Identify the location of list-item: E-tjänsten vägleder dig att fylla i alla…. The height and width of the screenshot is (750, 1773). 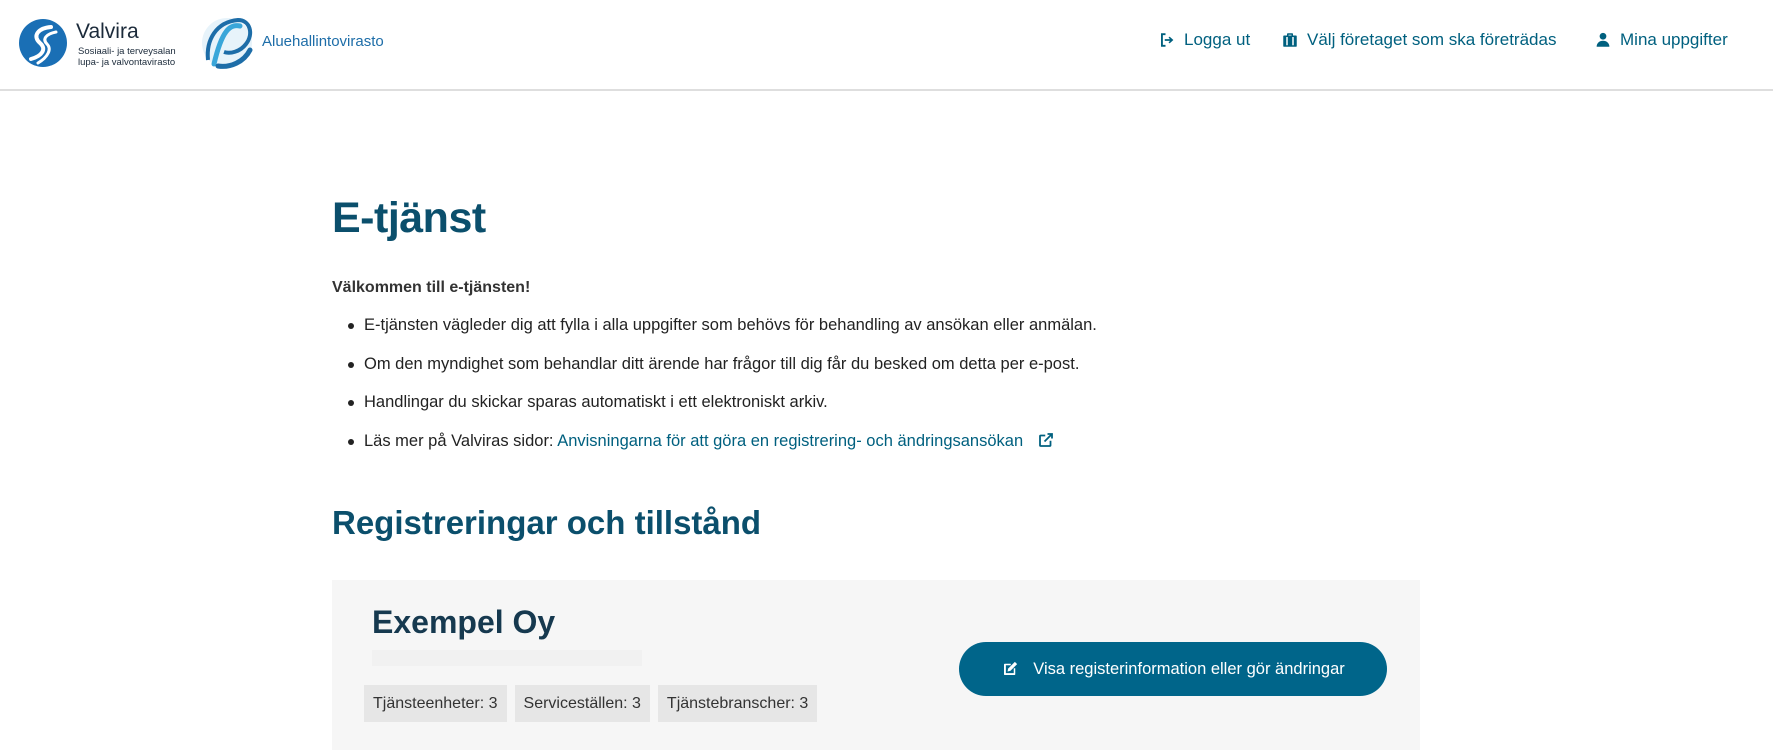
(714, 334).